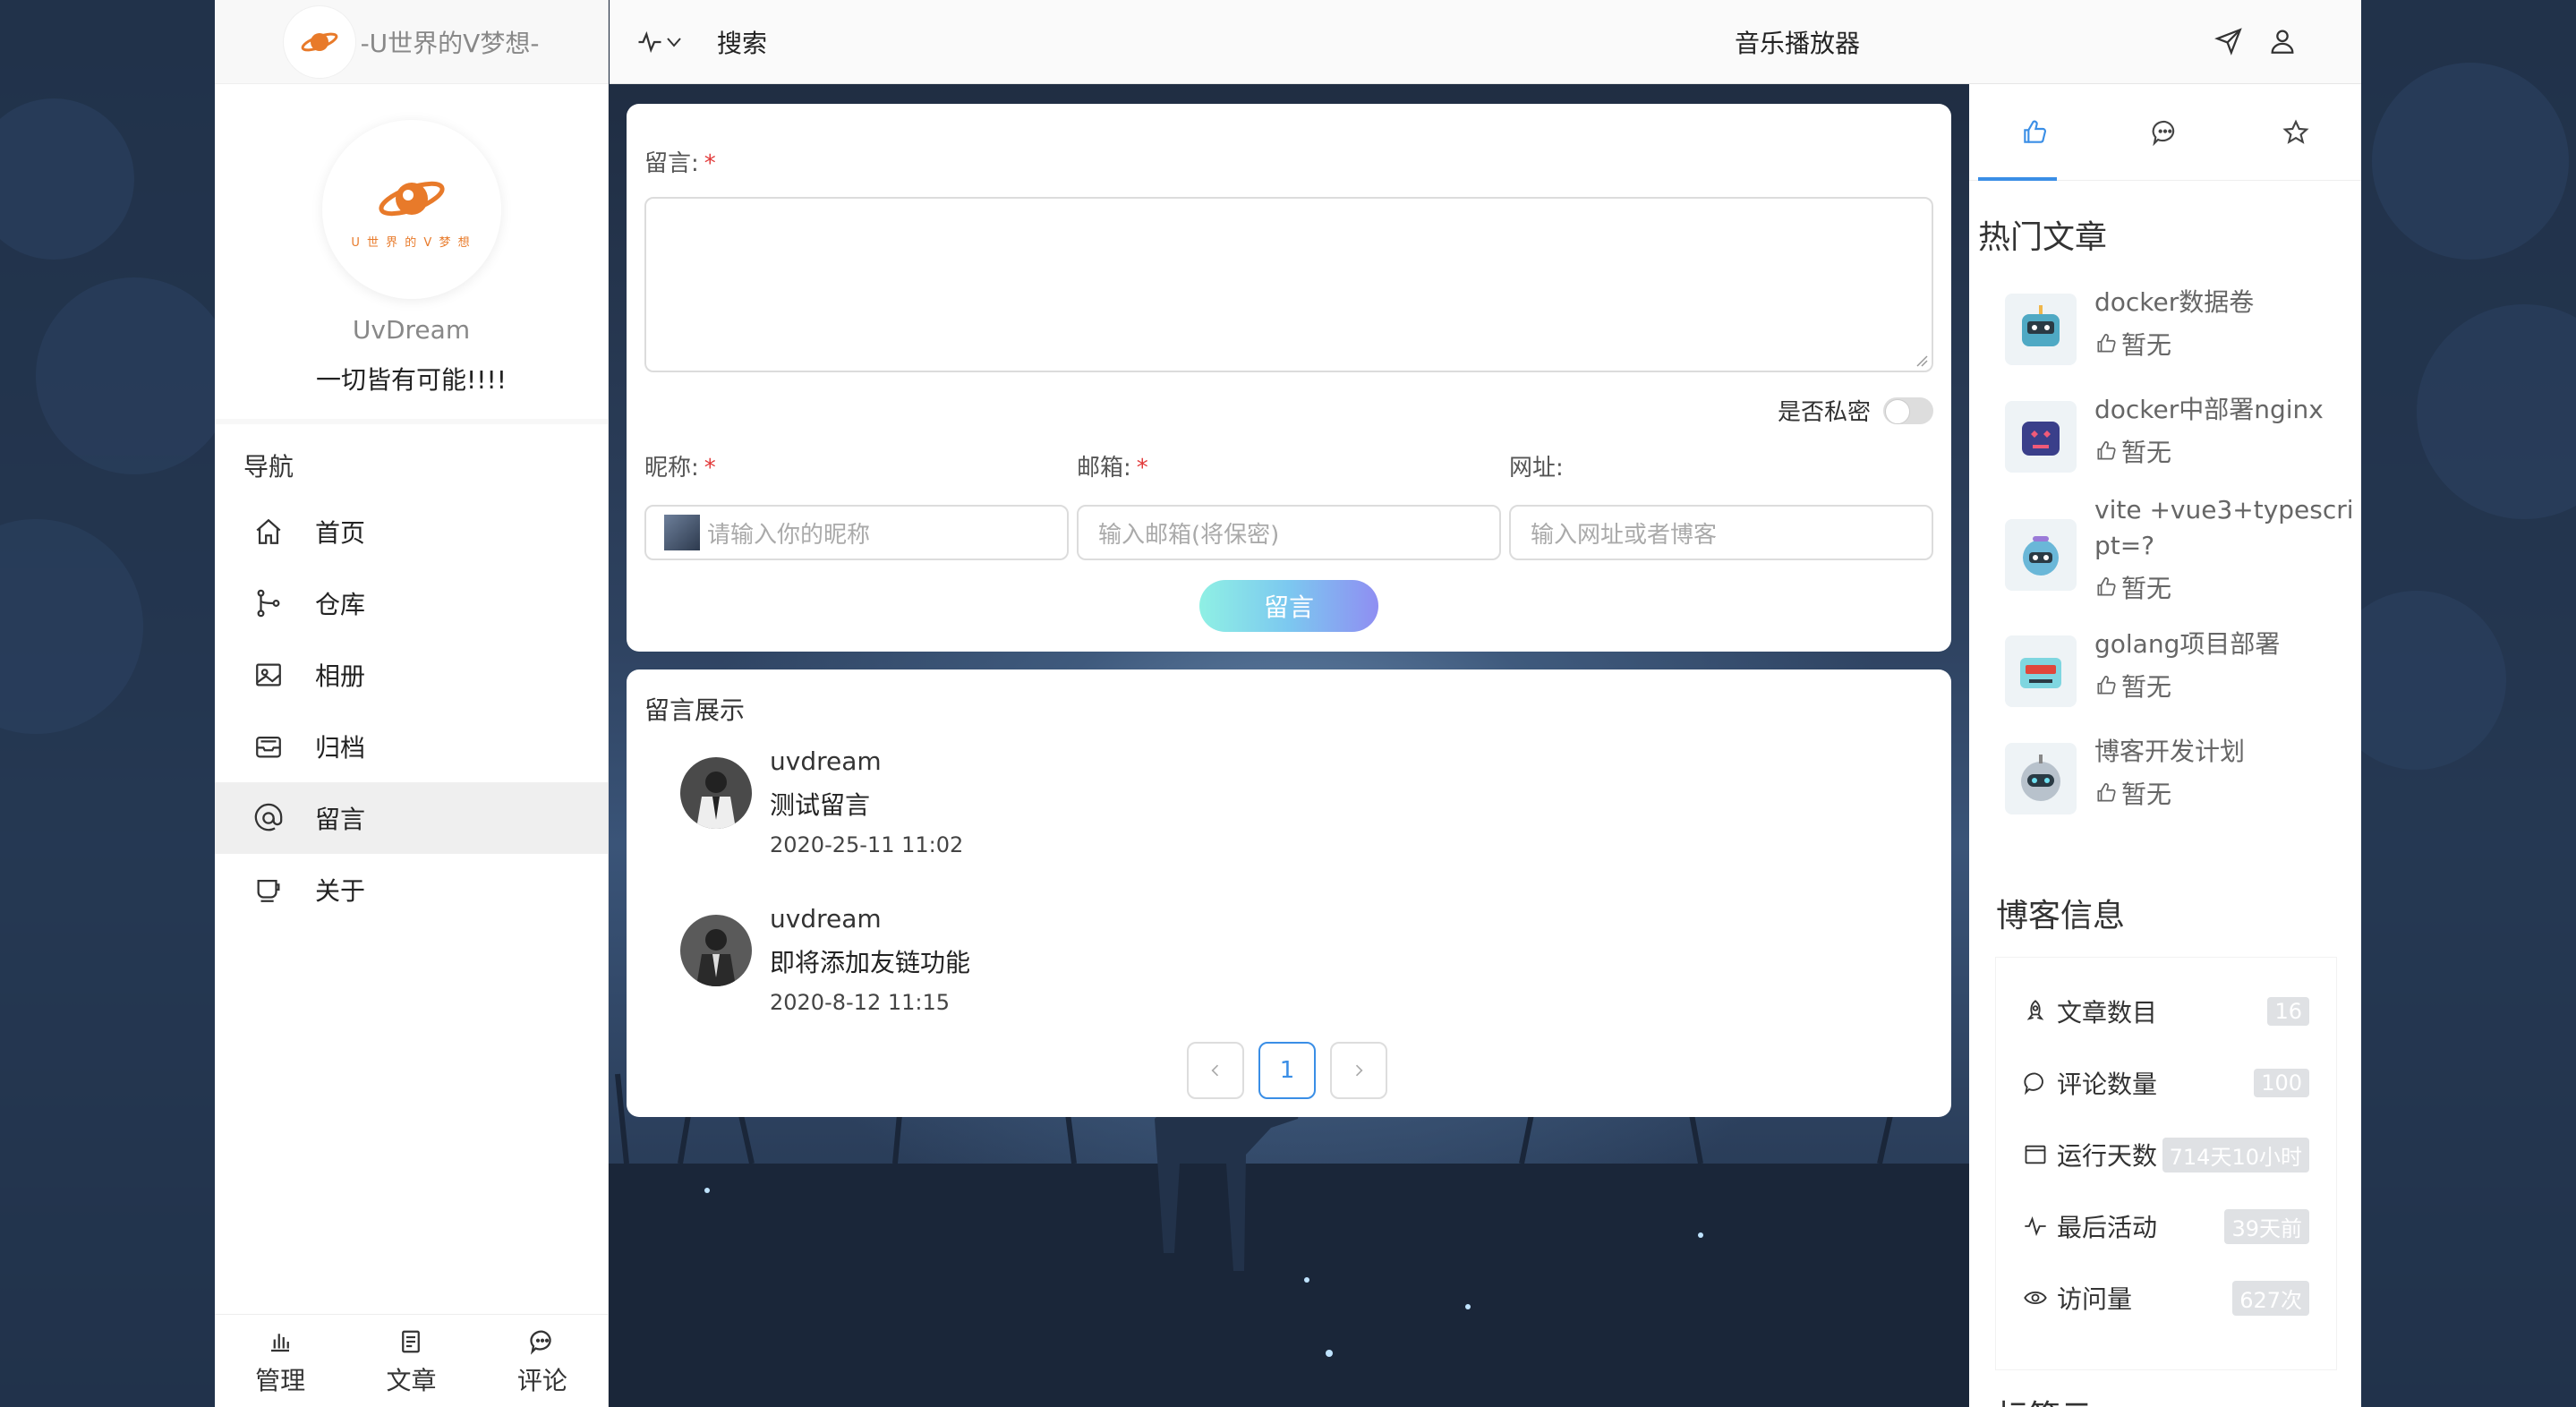  Describe the element at coordinates (411, 603) in the screenshot. I see `sidebar-item-repo: 仓库` at that location.